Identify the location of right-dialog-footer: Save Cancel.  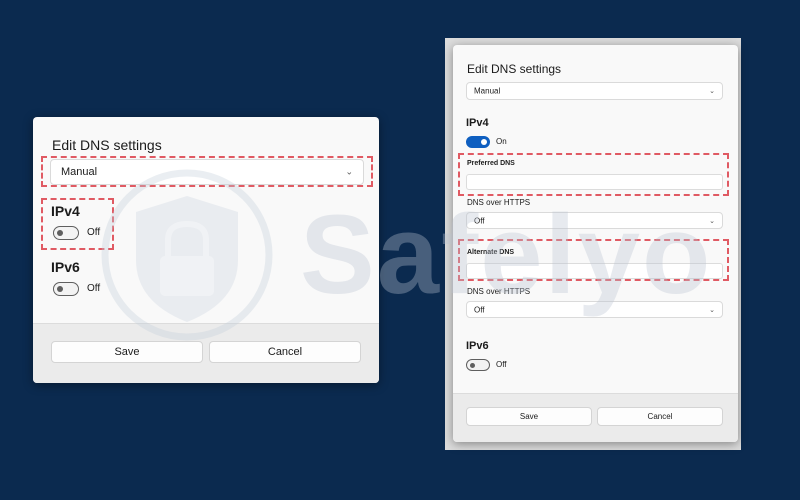
(595, 417).